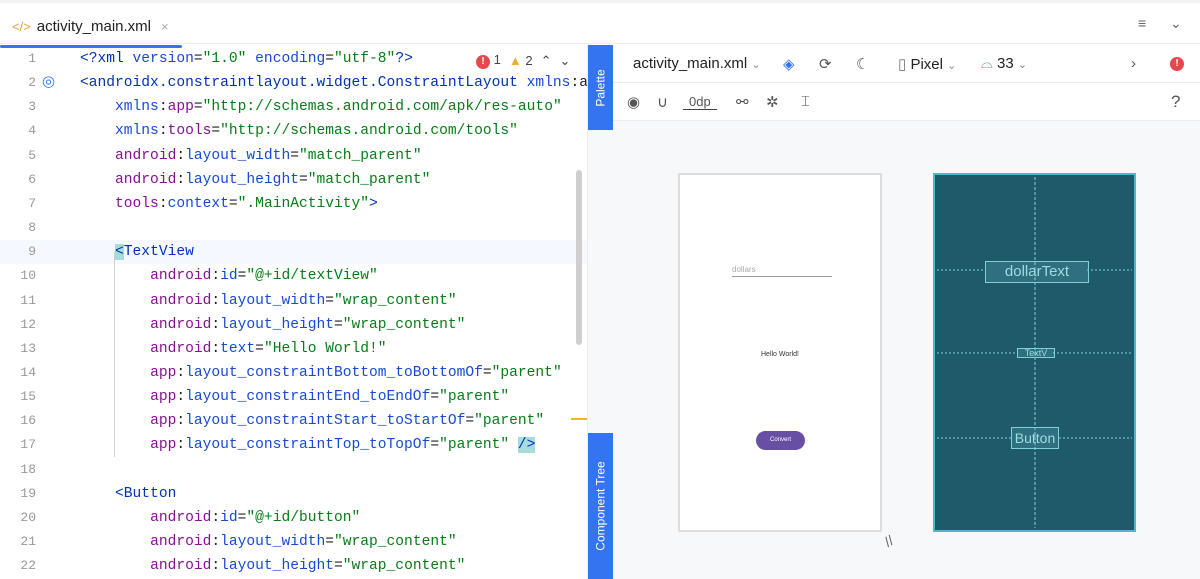 Image resolution: width=1200 pixels, height=579 pixels. I want to click on blueprint-textview: TextV, so click(1036, 353).